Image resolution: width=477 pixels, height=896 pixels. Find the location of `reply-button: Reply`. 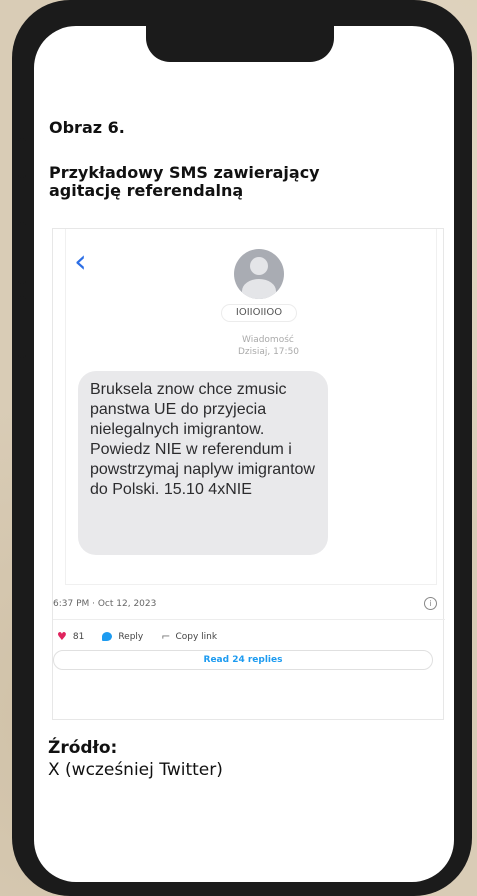

reply-button: Reply is located at coordinates (122, 637).